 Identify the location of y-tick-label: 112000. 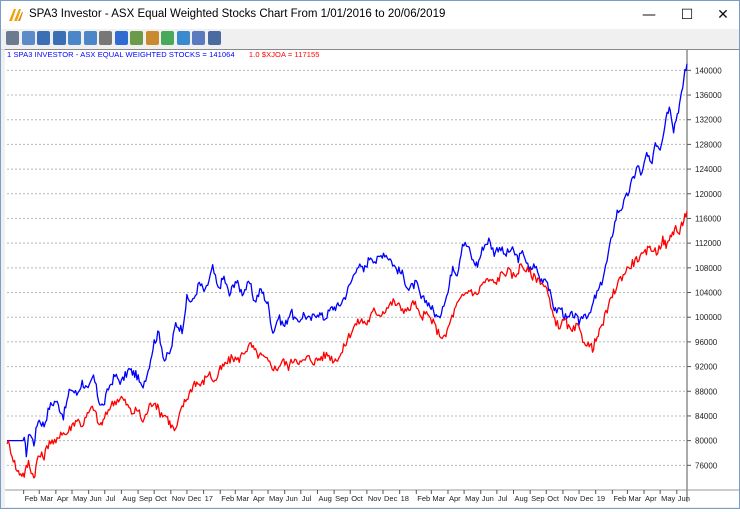
(708, 243).